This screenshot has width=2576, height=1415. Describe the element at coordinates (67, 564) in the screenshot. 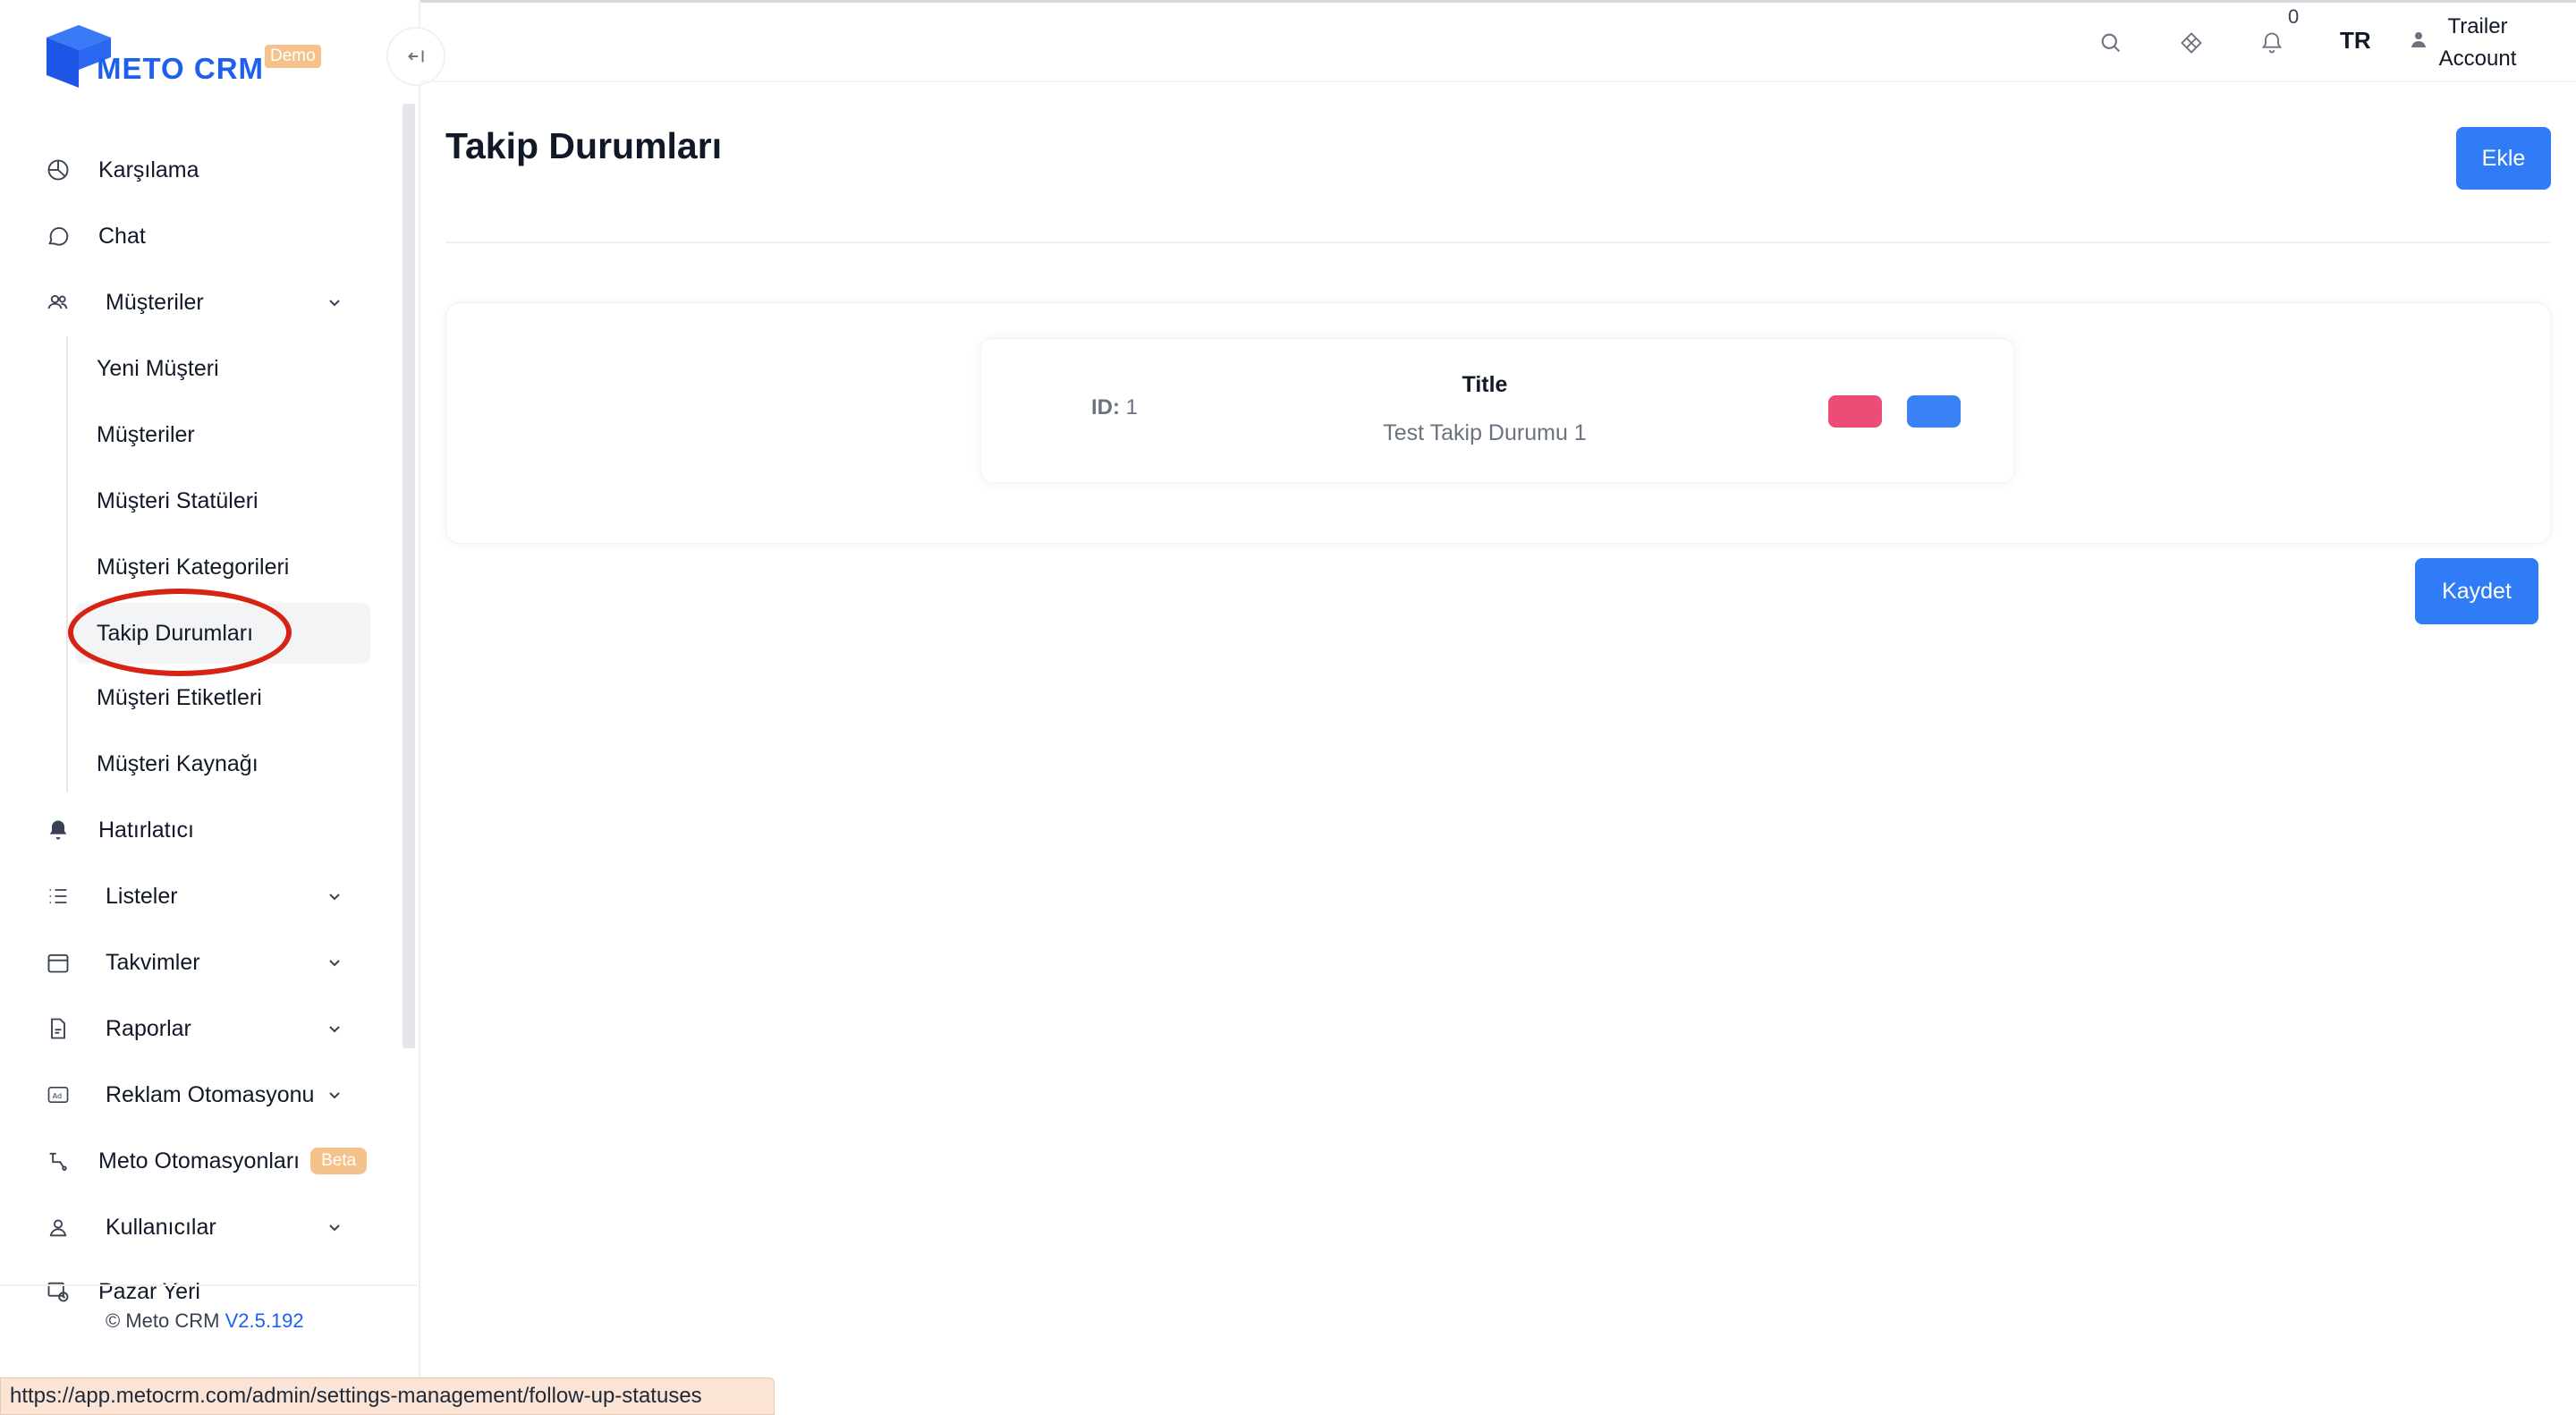

I see `submenu-guide-line` at that location.